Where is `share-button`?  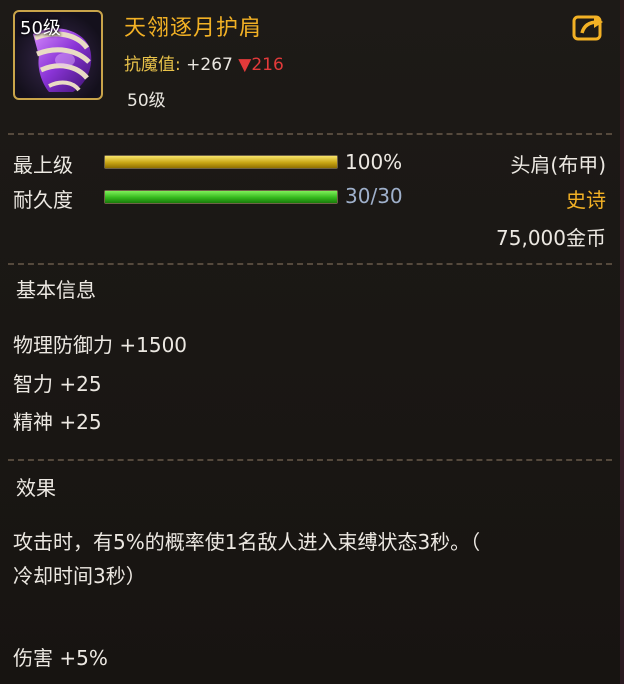 share-button is located at coordinates (589, 27).